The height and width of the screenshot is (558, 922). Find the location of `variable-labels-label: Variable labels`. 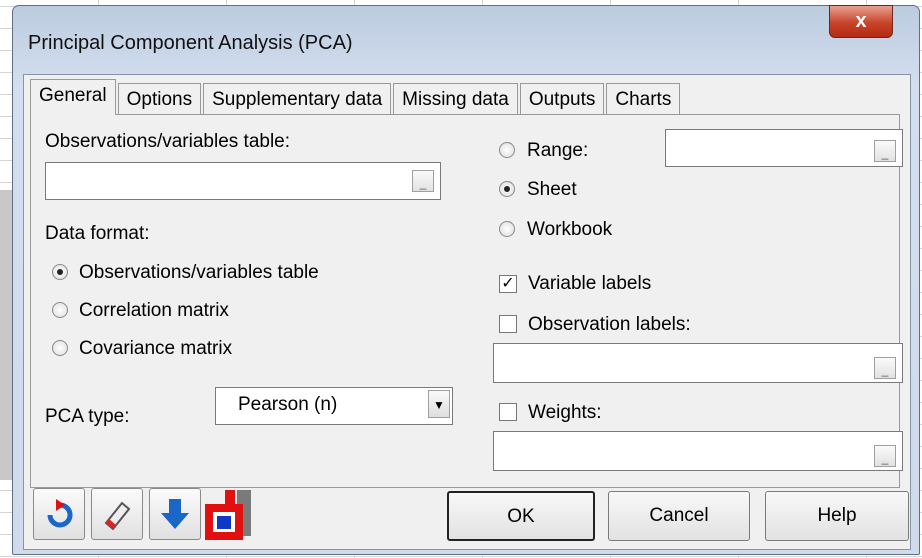

variable-labels-label: Variable labels is located at coordinates (590, 283).